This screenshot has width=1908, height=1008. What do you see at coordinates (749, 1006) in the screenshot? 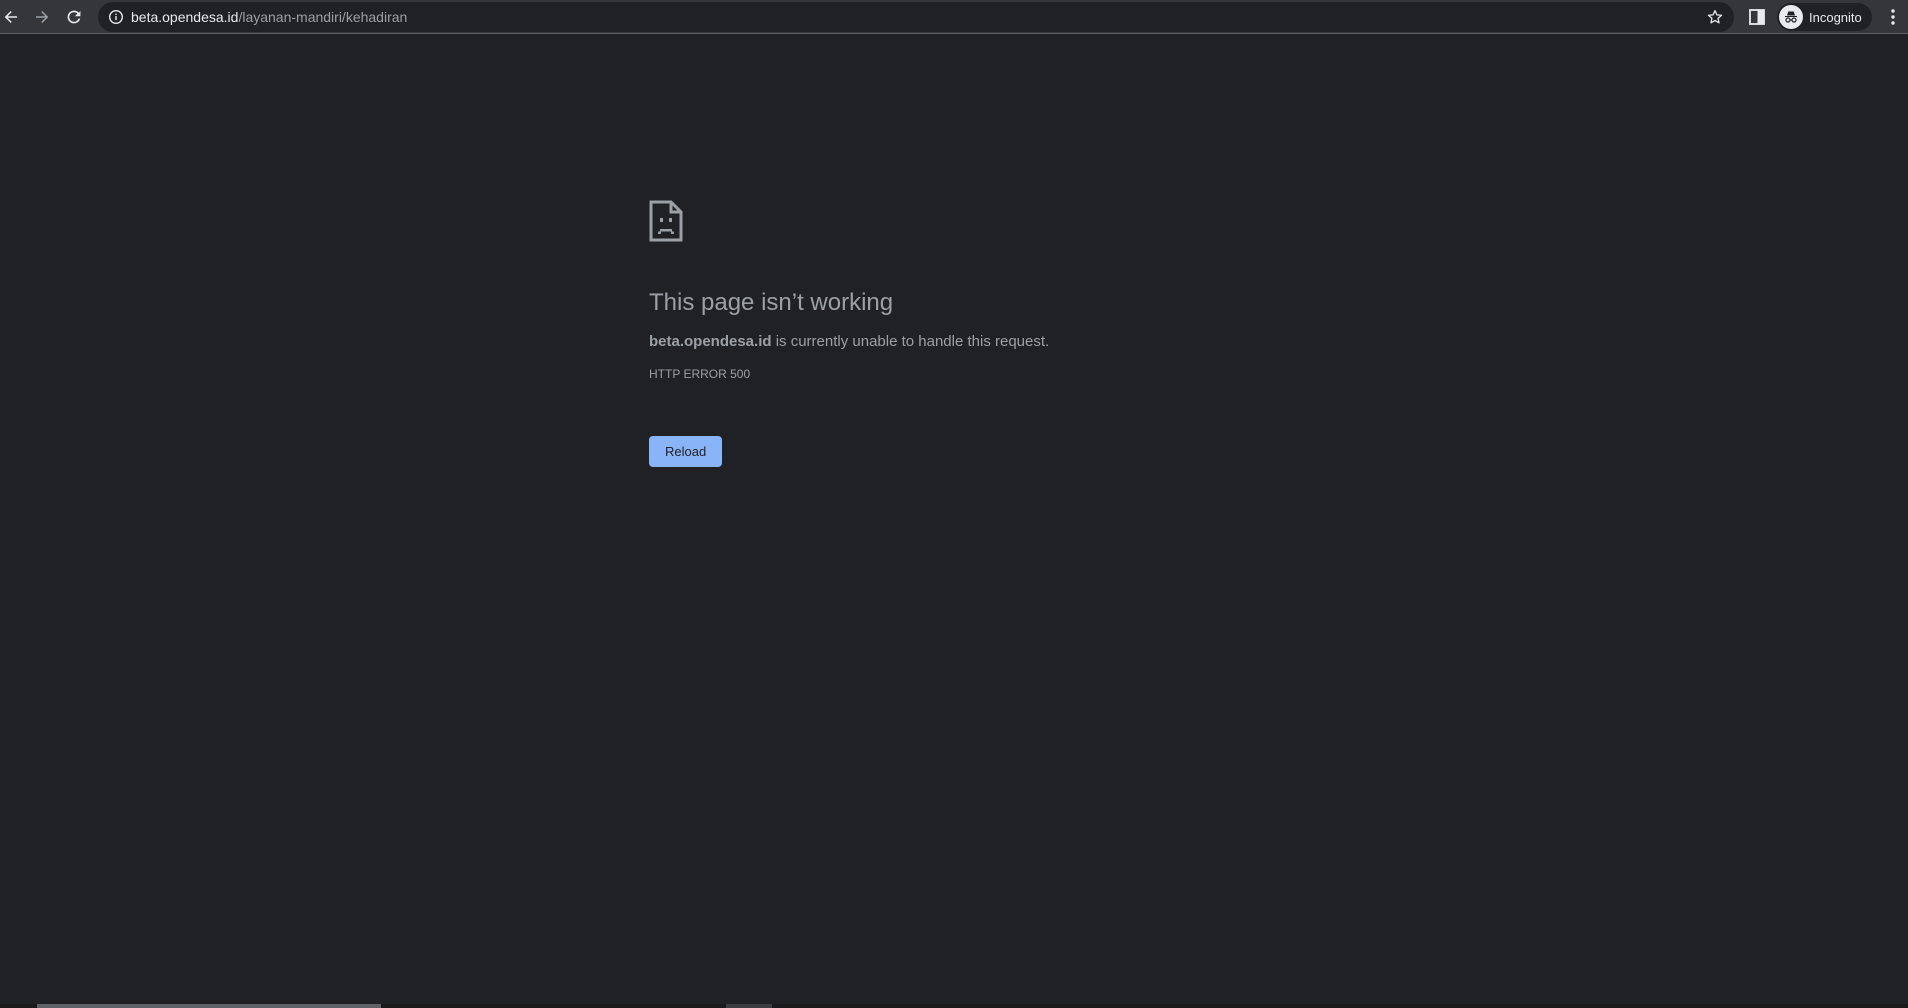
I see `scrollbar-track-segment` at bounding box center [749, 1006].